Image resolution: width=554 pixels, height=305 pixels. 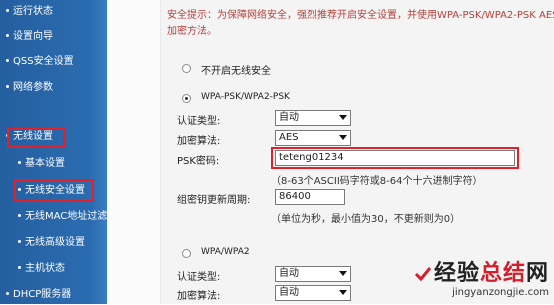 What do you see at coordinates (313, 118) in the screenshot?
I see `auth-type-select: 自动` at bounding box center [313, 118].